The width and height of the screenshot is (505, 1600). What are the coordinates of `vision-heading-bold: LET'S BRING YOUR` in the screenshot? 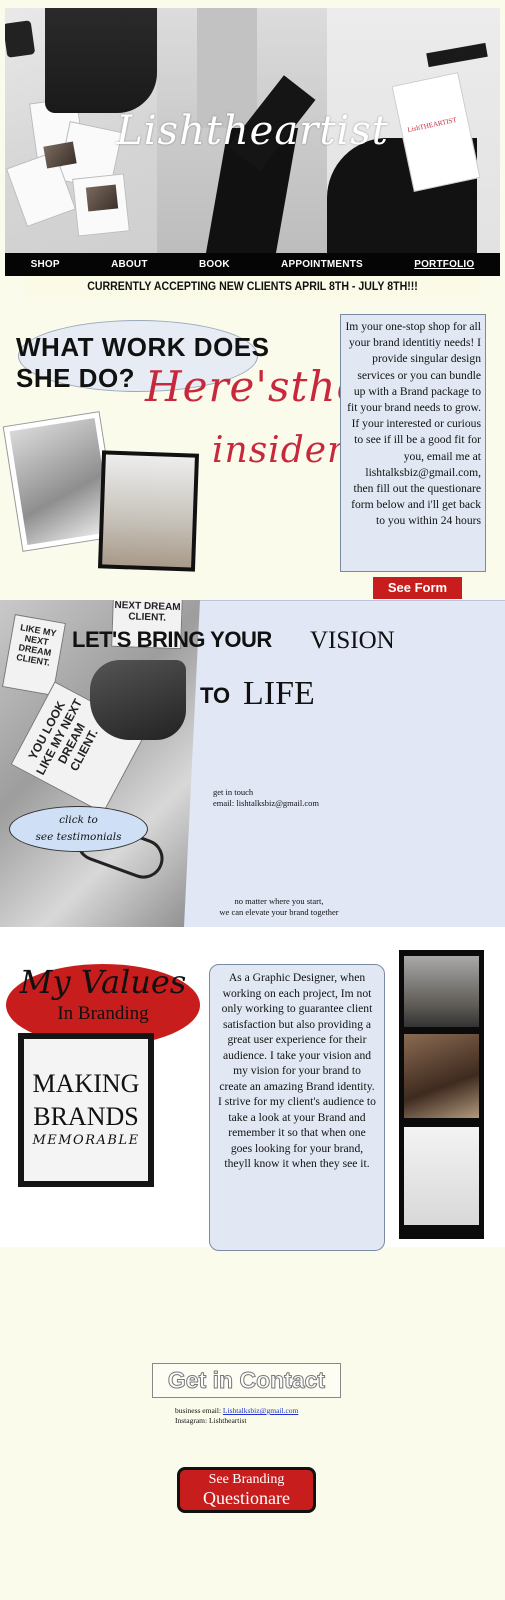 It's located at (172, 639).